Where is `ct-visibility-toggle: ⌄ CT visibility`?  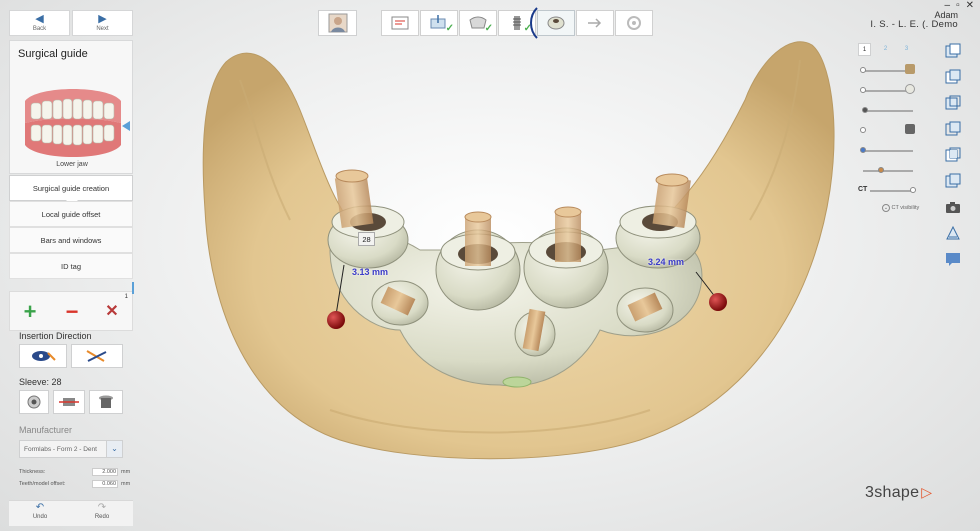
ct-visibility-toggle: ⌄ CT visibility is located at coordinates (900, 208).